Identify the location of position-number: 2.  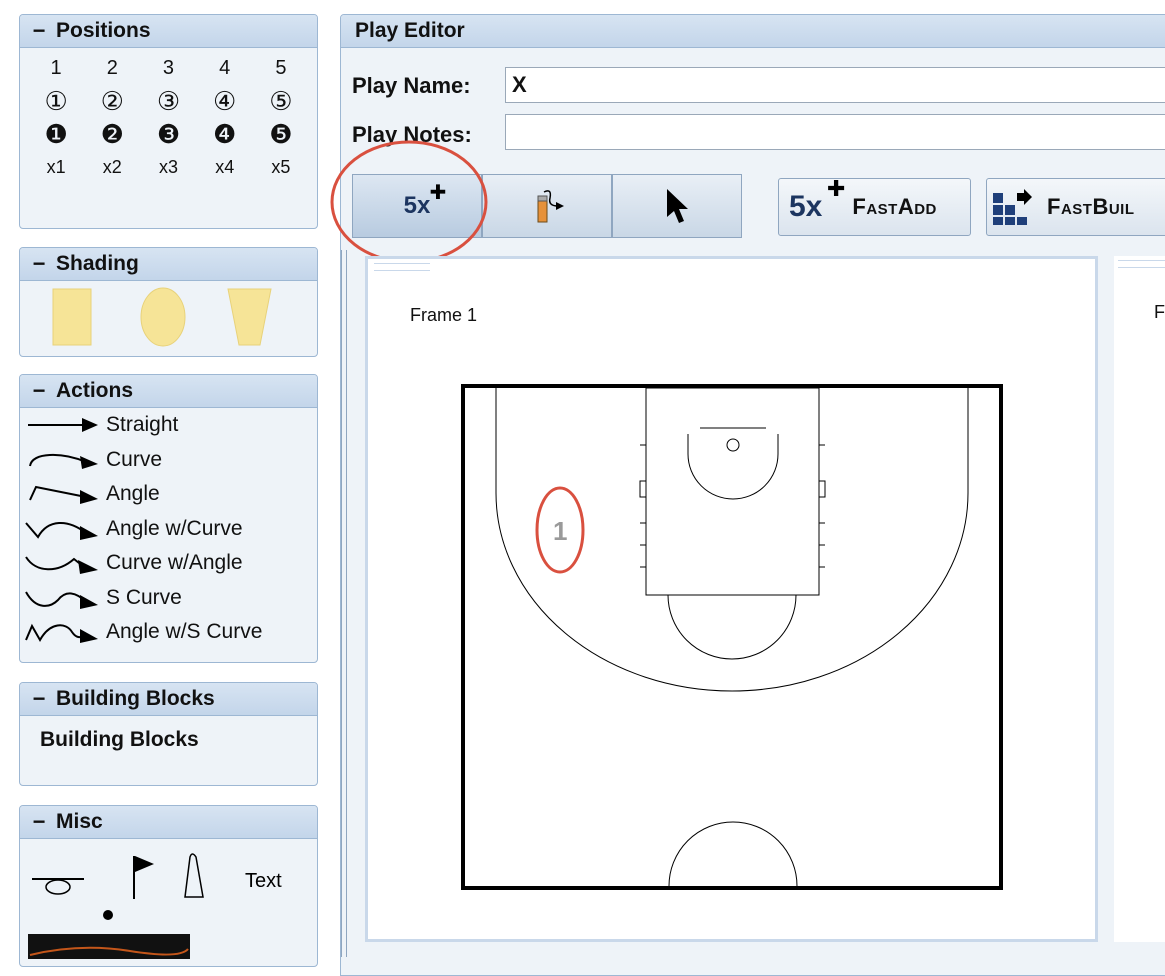
(112, 68).